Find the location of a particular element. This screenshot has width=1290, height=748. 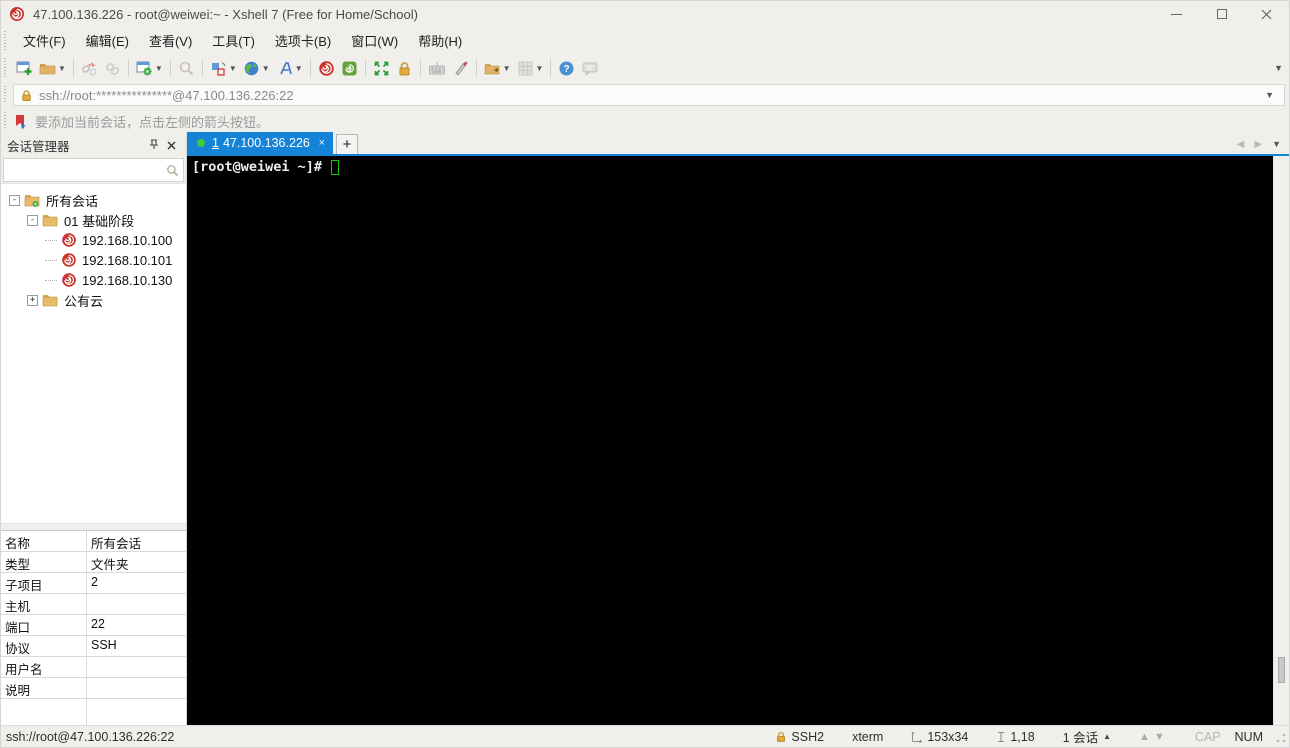

properties-button: ▼ is located at coordinates (149, 68).